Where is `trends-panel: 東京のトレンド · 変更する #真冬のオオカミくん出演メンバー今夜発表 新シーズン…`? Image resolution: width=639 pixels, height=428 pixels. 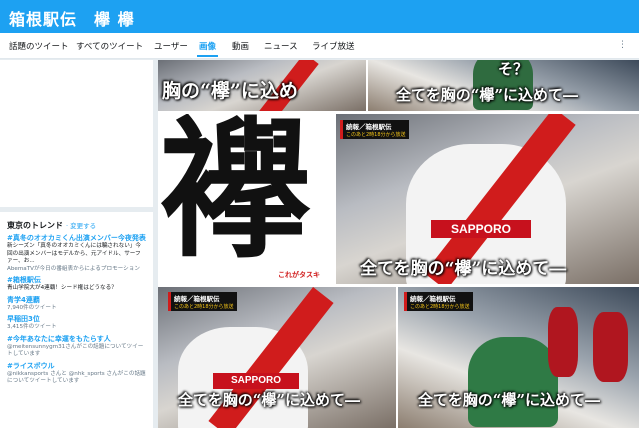 trends-panel: 東京のトレンド · 変更する #真冬のオオカミくん出演メンバー今夜発表 新シーズン… is located at coordinates (76, 320).